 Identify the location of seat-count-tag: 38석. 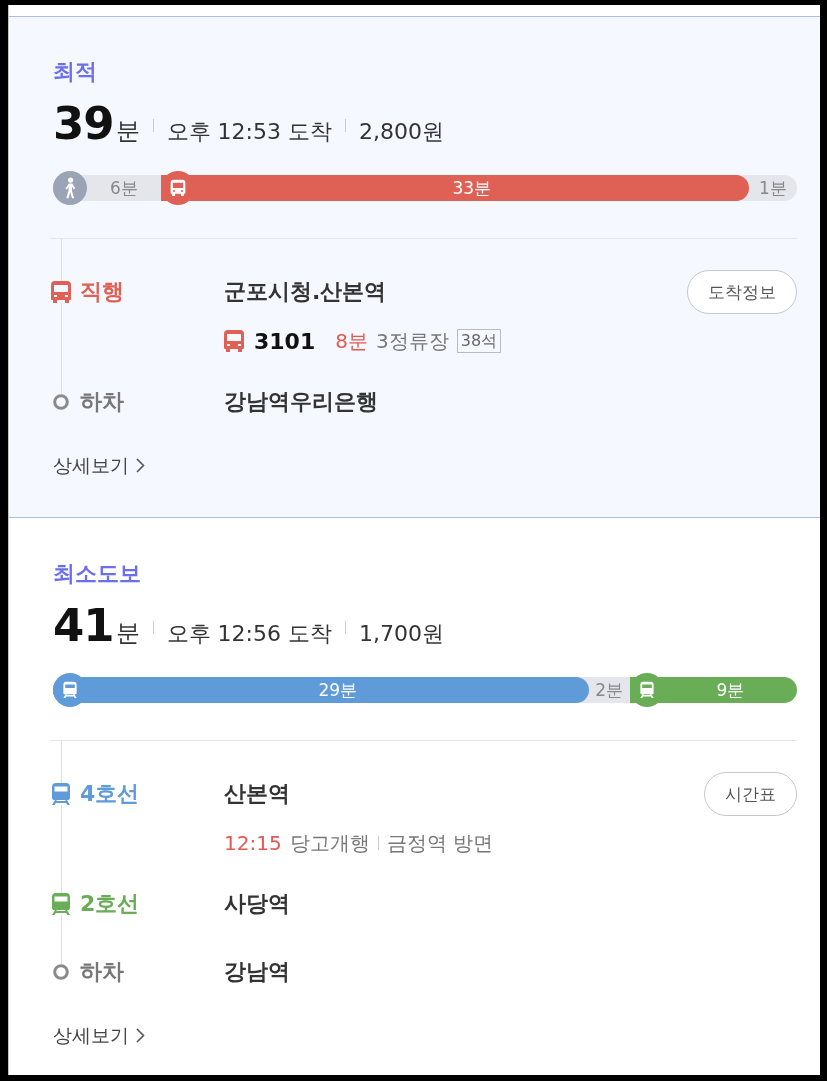
(479, 341).